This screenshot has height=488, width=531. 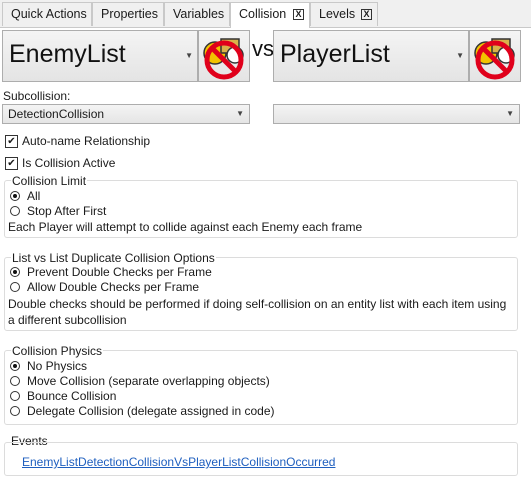 I want to click on vs-label: vs, so click(x=263, y=48).